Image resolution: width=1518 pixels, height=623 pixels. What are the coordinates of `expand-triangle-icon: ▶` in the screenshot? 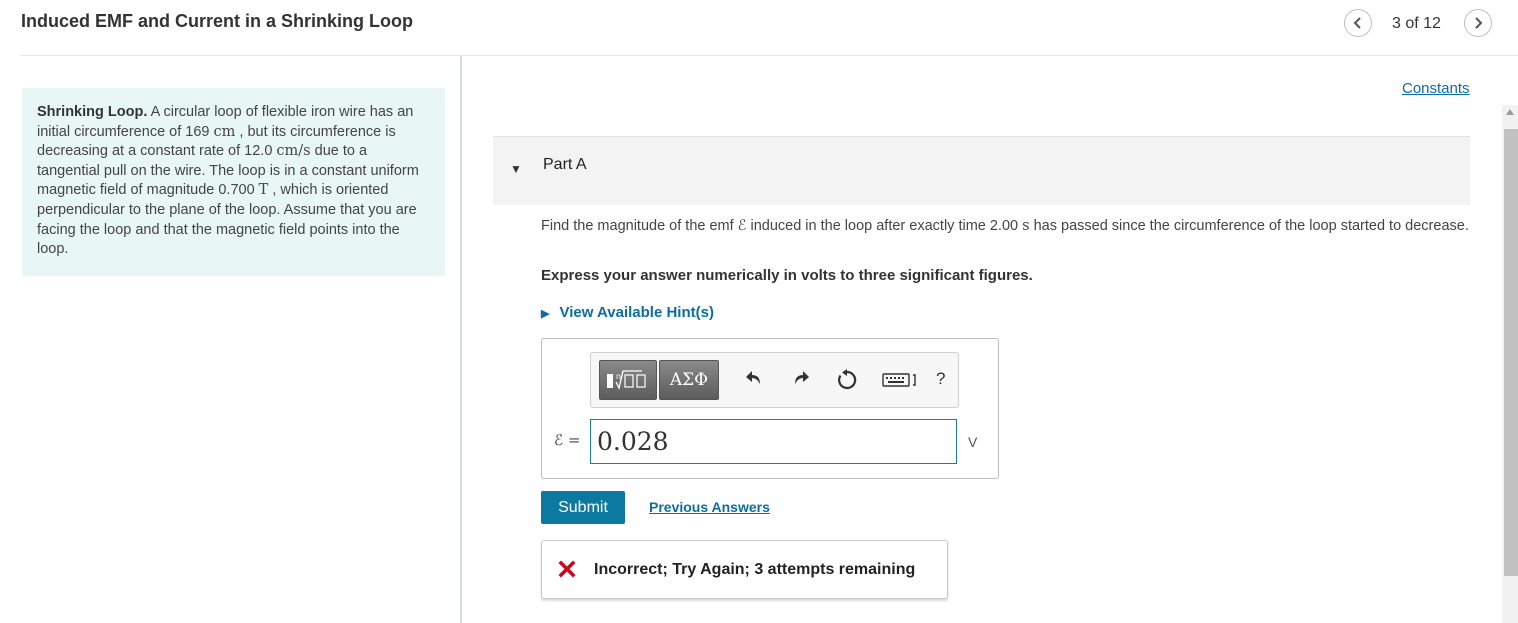 It's located at (545, 314).